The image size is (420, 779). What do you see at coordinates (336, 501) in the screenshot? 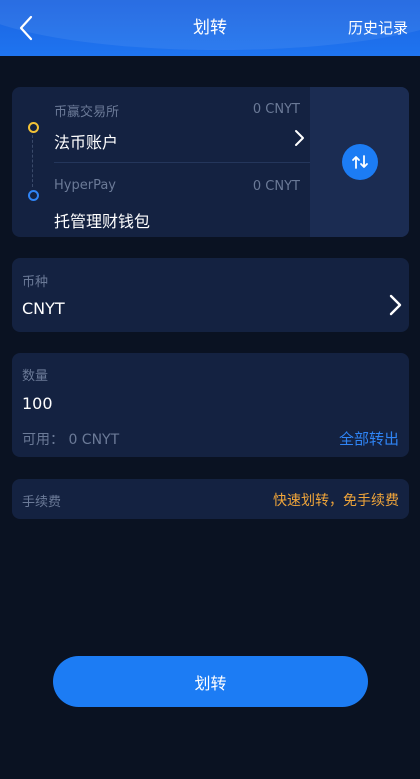
I see `fee-note: 快速划转，免手续费` at bounding box center [336, 501].